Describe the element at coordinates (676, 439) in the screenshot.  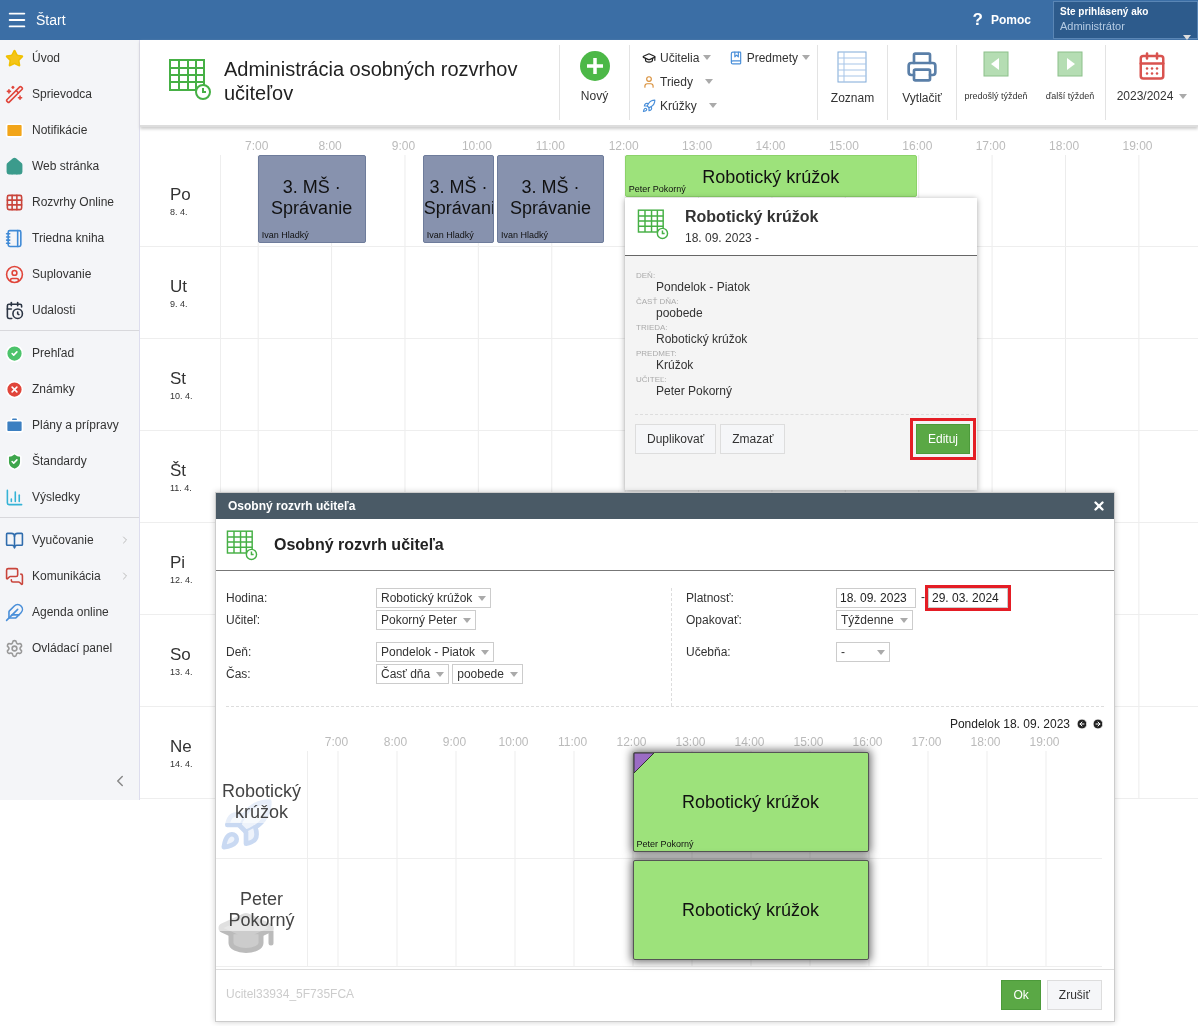
I see `popup-button: Duplikovať` at that location.